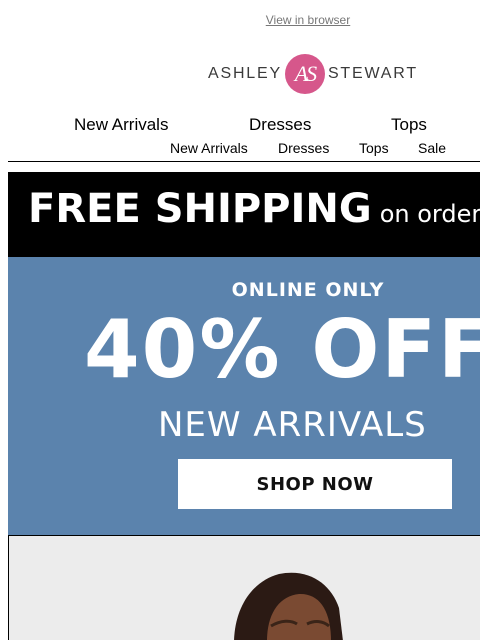 The height and width of the screenshot is (640, 480). What do you see at coordinates (315, 484) in the screenshot?
I see `shop-now-button: SHOP NOW` at bounding box center [315, 484].